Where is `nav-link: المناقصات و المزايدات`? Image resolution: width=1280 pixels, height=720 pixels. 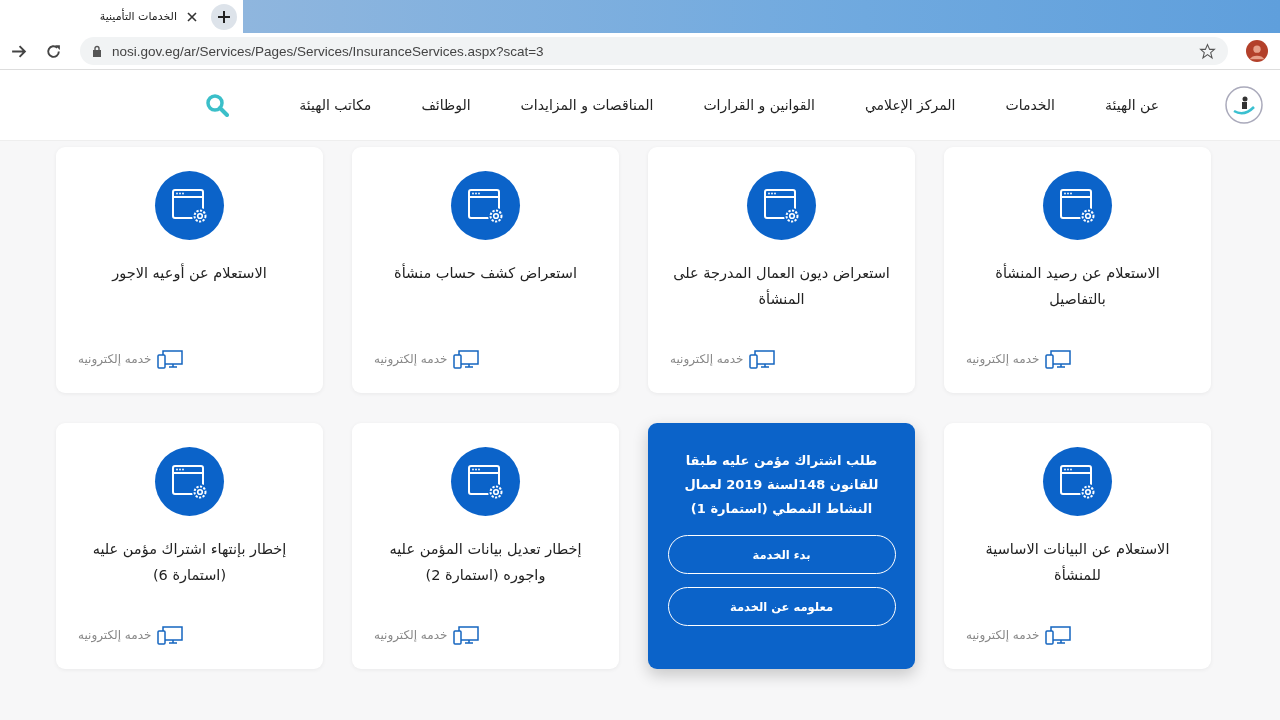
nav-link: المناقصات و المزايدات is located at coordinates (587, 105).